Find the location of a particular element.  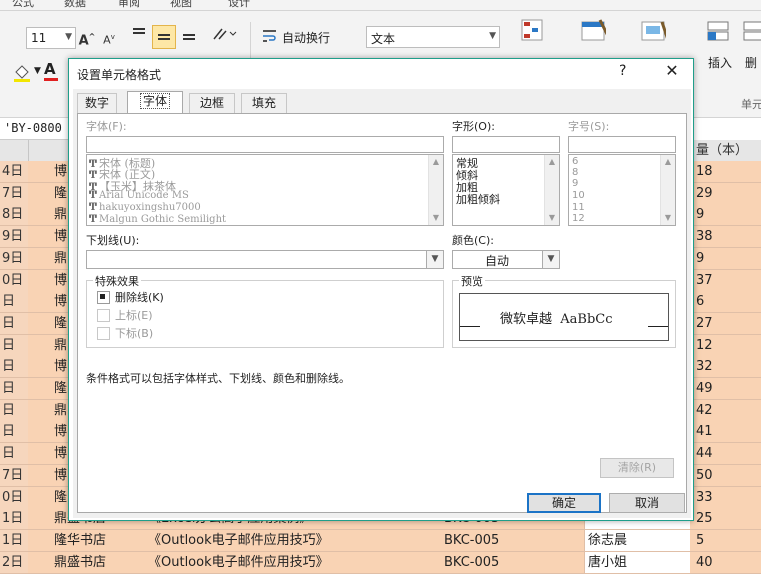

ok-button: 确定 is located at coordinates (564, 503).